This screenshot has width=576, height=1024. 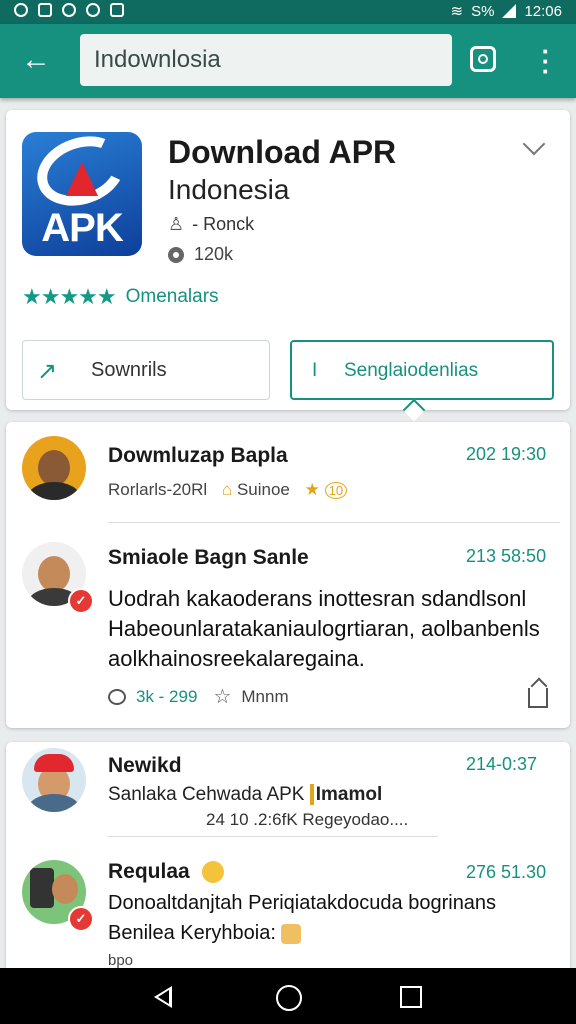 I want to click on record-icon, so click(x=69, y=10).